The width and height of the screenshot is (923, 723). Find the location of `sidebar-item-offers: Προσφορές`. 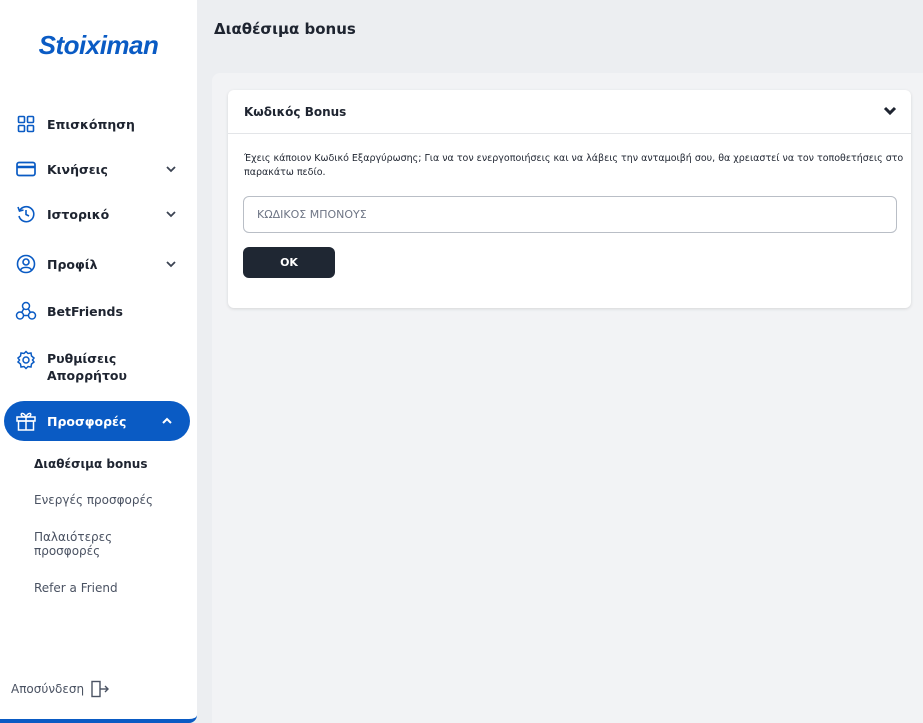

sidebar-item-offers: Προσφορές is located at coordinates (97, 421).